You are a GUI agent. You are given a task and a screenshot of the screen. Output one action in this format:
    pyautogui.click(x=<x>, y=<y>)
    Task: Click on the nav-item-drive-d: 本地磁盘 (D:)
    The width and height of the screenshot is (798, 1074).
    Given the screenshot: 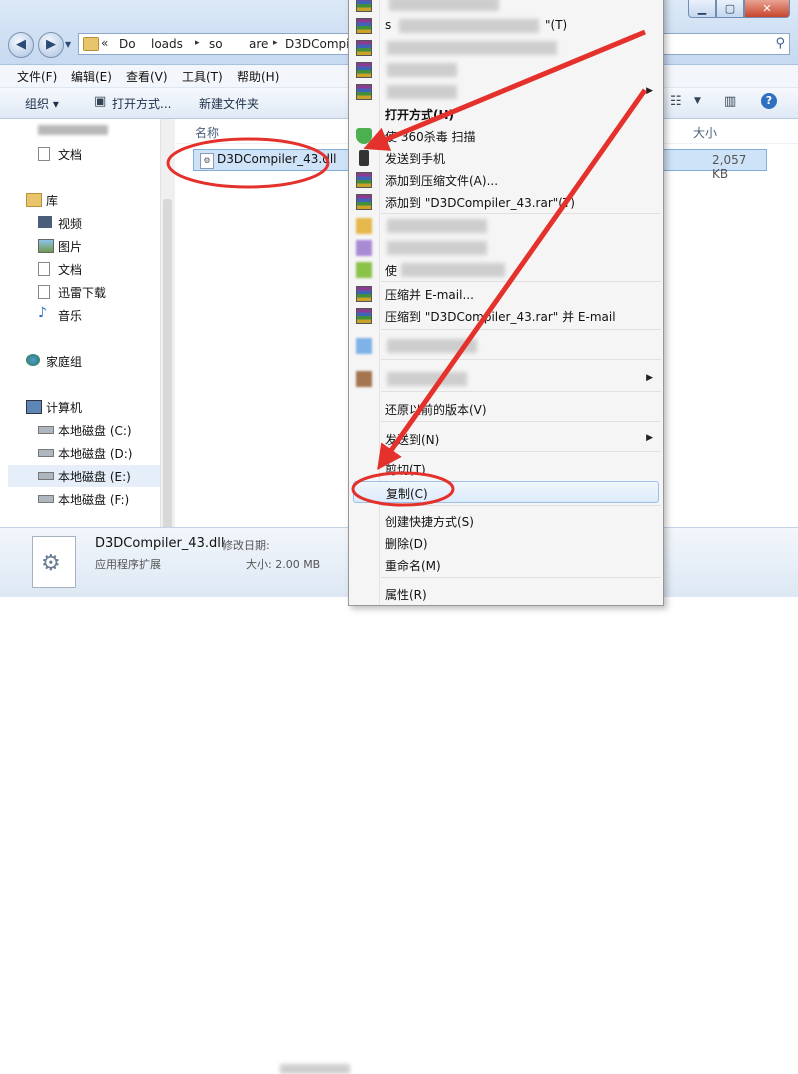 What is the action you would take?
    pyautogui.click(x=80, y=453)
    